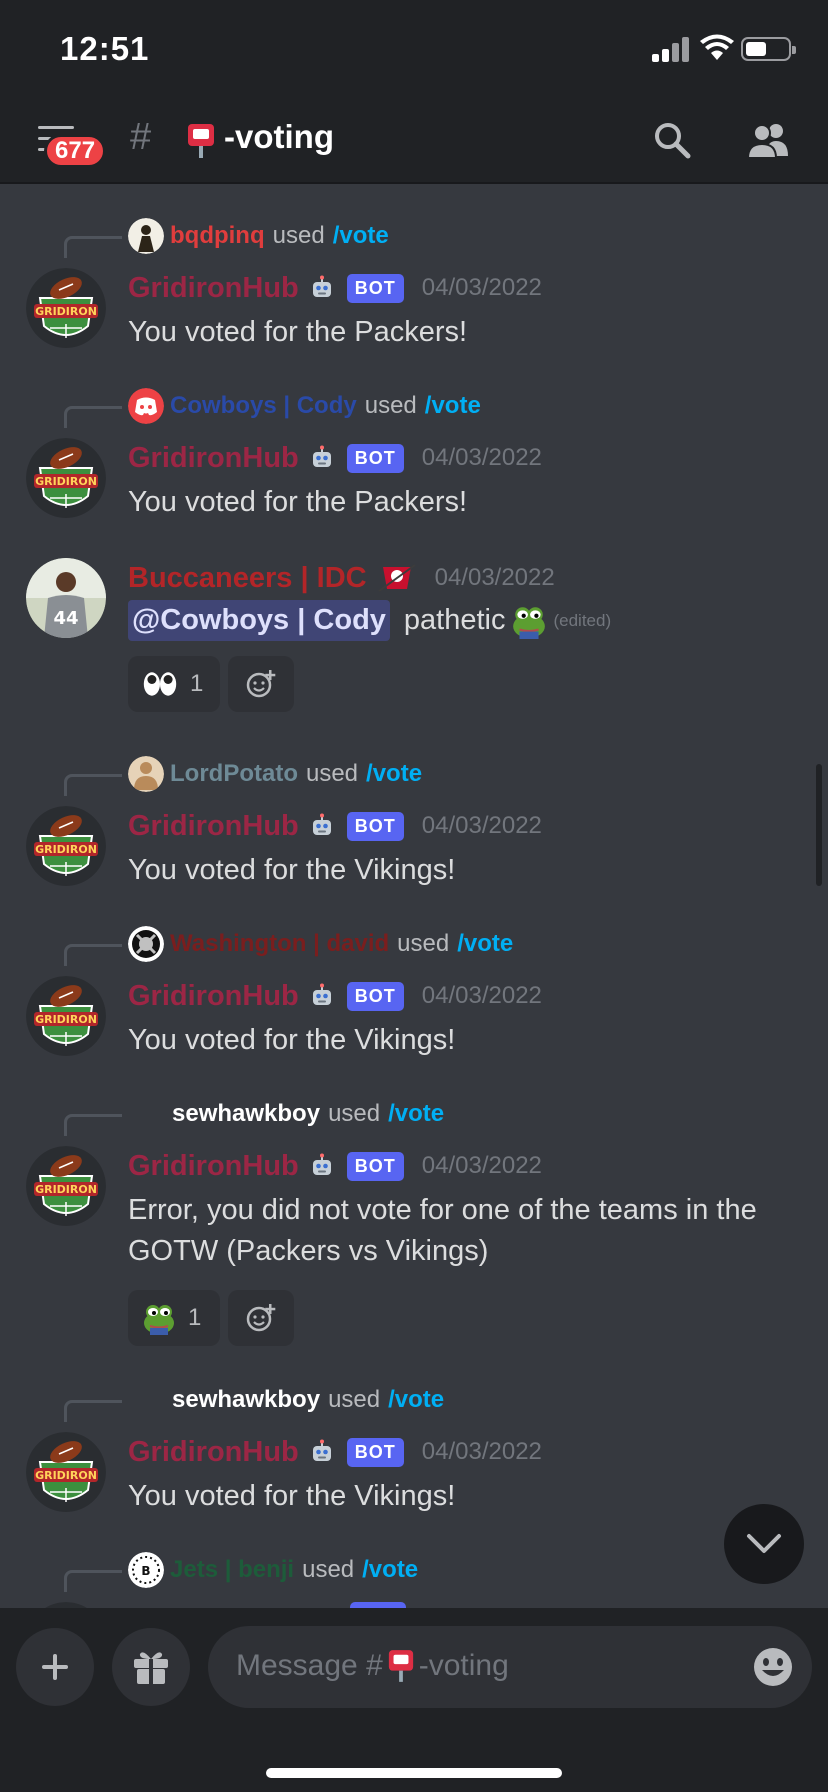 Image resolution: width=828 pixels, height=1792 pixels. Describe the element at coordinates (414, 140) in the screenshot. I see `channel-header: 677 # -voting` at that location.